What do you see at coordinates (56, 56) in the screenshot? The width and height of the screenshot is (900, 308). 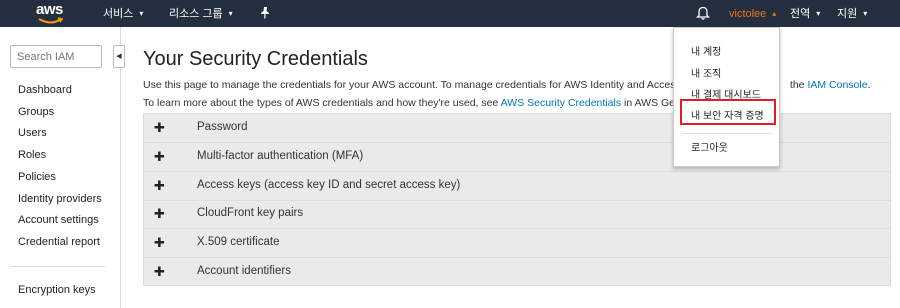 I see `search-iam-input` at bounding box center [56, 56].